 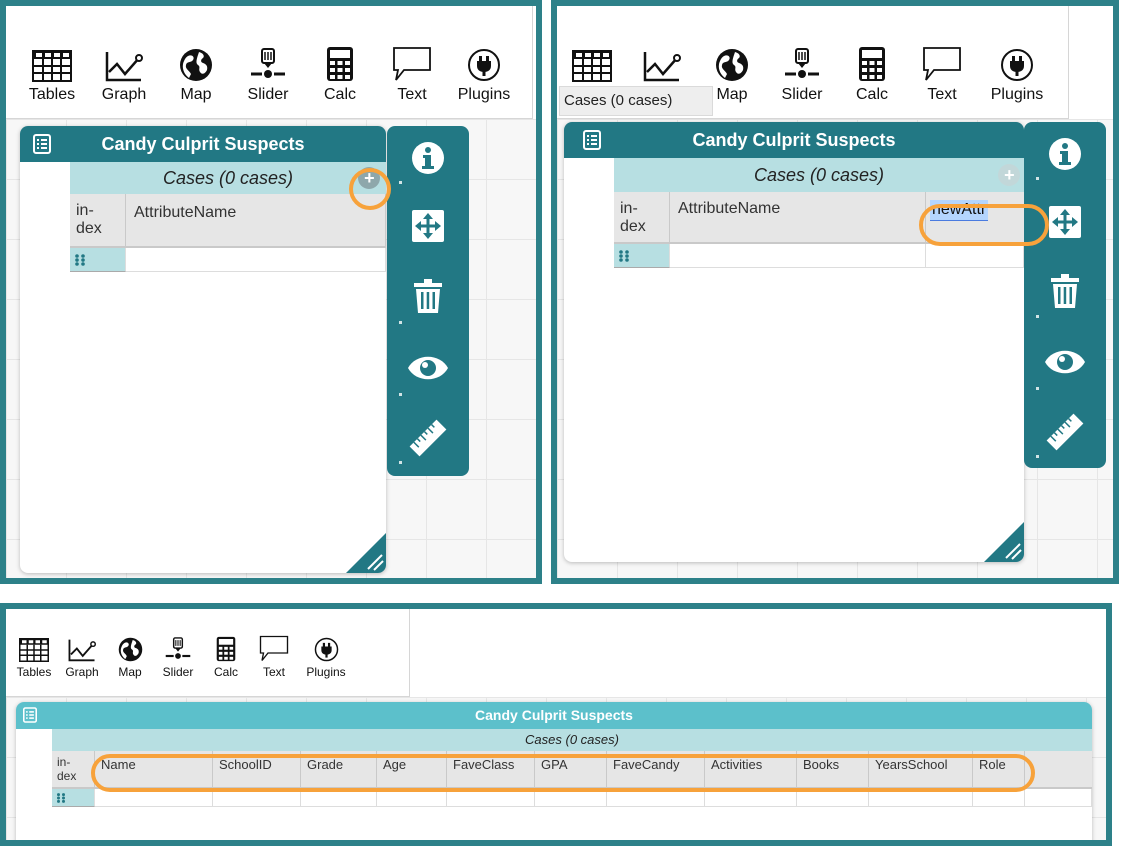 What do you see at coordinates (1058, 769) in the screenshot?
I see `header-filler` at bounding box center [1058, 769].